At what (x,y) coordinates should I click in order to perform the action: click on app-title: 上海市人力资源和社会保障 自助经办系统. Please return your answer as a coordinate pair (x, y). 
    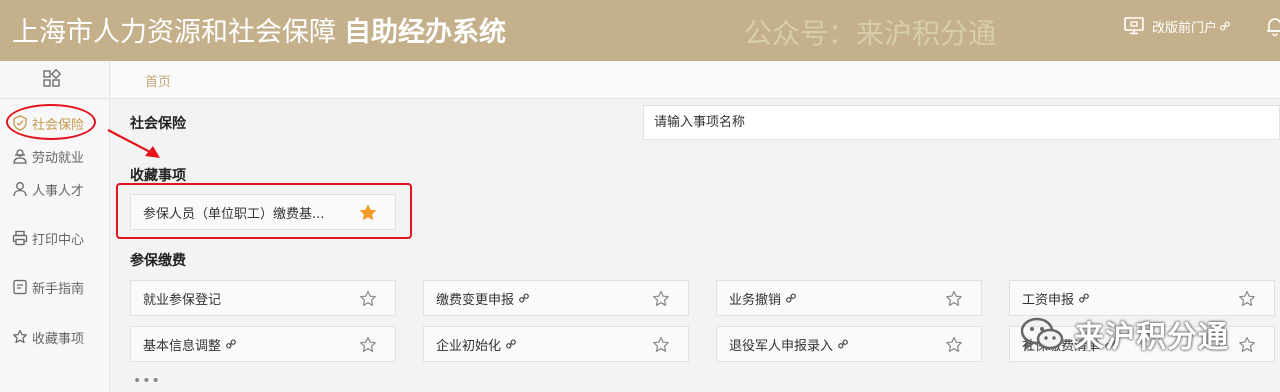
    Looking at the image, I should click on (259, 29).